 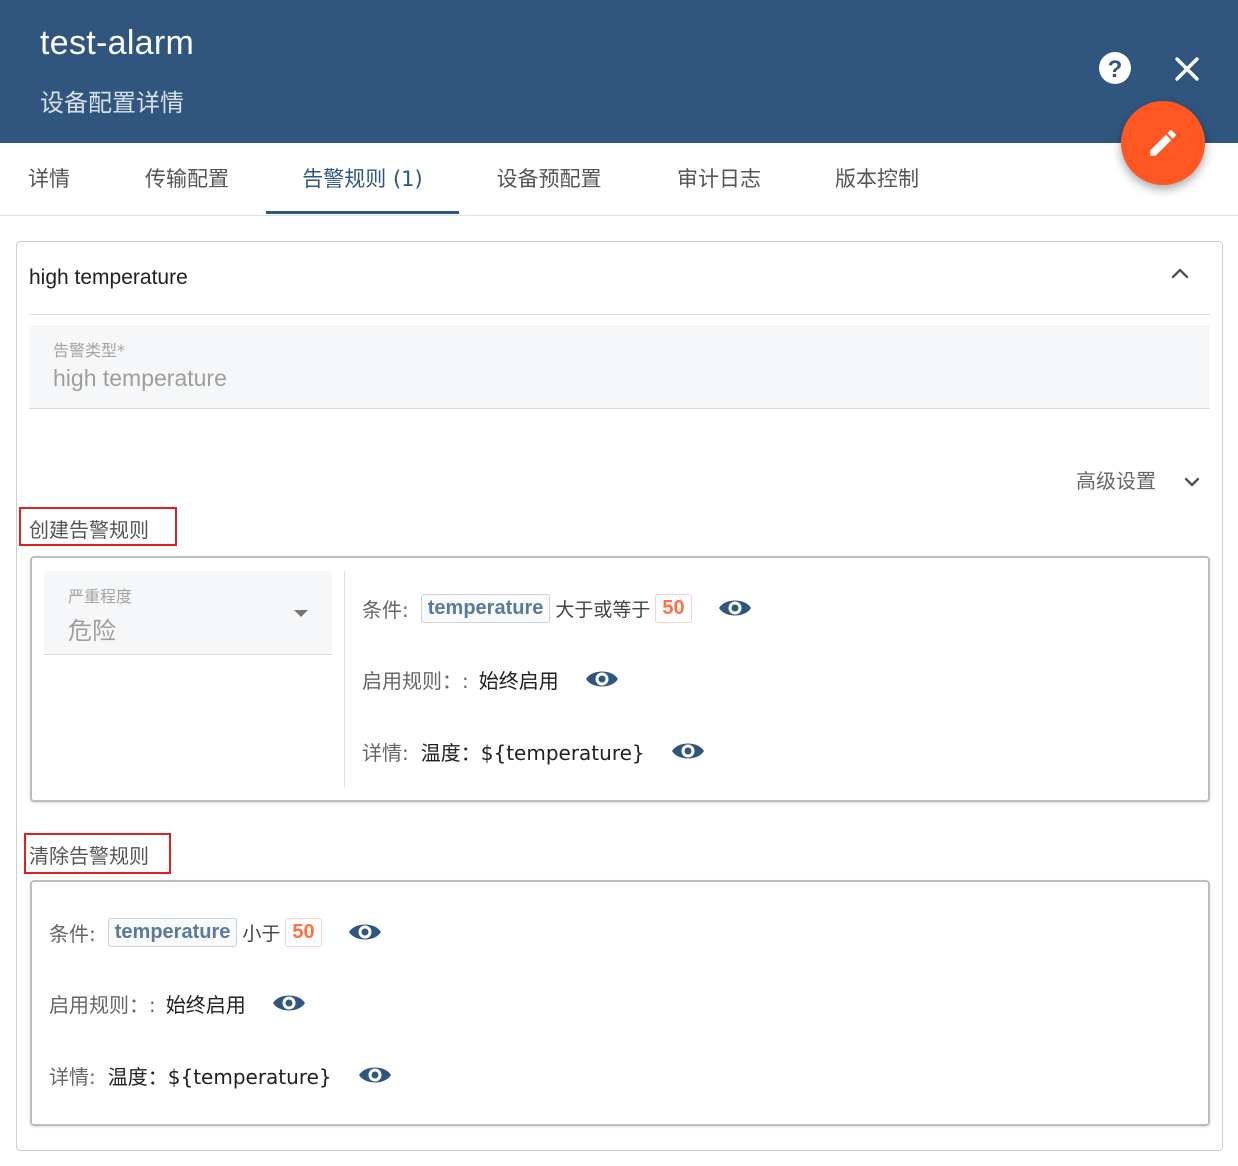 What do you see at coordinates (719, 179) in the screenshot?
I see `tab-audit-logs: 审计日志` at bounding box center [719, 179].